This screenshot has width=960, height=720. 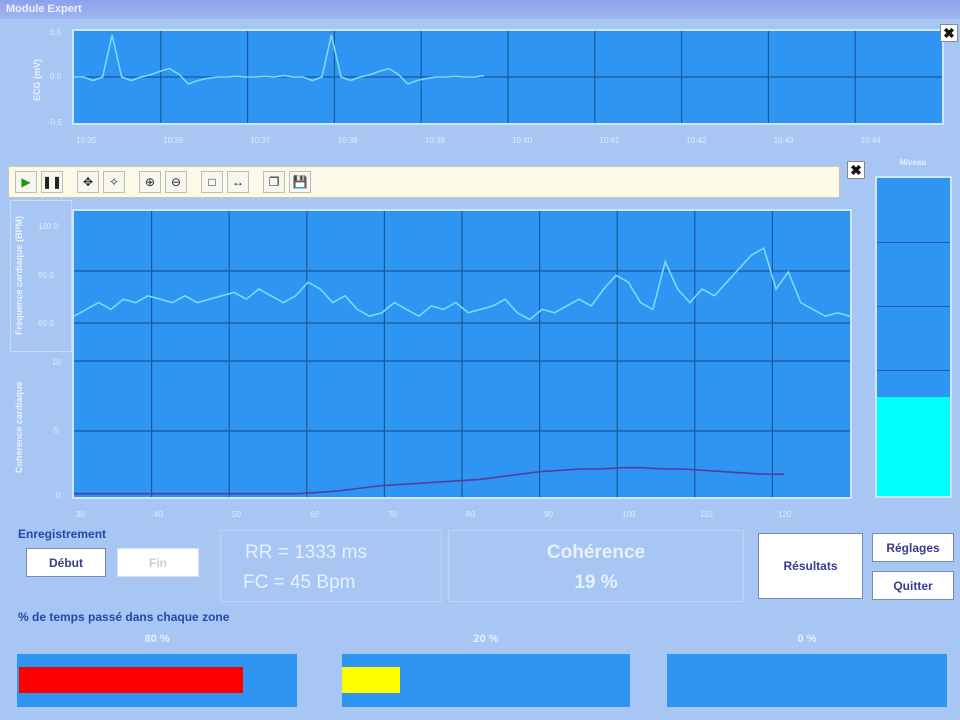 What do you see at coordinates (486, 680) in the screenshot?
I see `zone-2-bar` at bounding box center [486, 680].